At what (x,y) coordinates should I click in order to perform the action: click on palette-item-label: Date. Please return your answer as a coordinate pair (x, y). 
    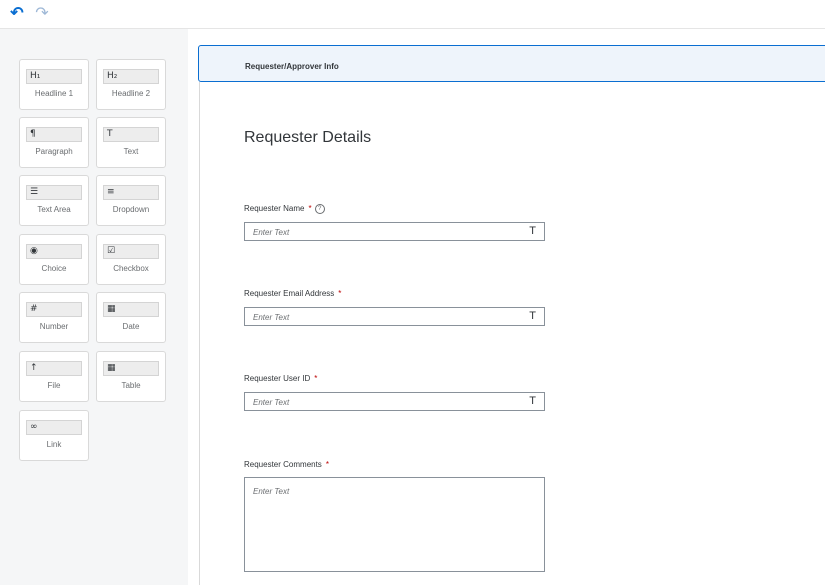
    Looking at the image, I should click on (131, 326).